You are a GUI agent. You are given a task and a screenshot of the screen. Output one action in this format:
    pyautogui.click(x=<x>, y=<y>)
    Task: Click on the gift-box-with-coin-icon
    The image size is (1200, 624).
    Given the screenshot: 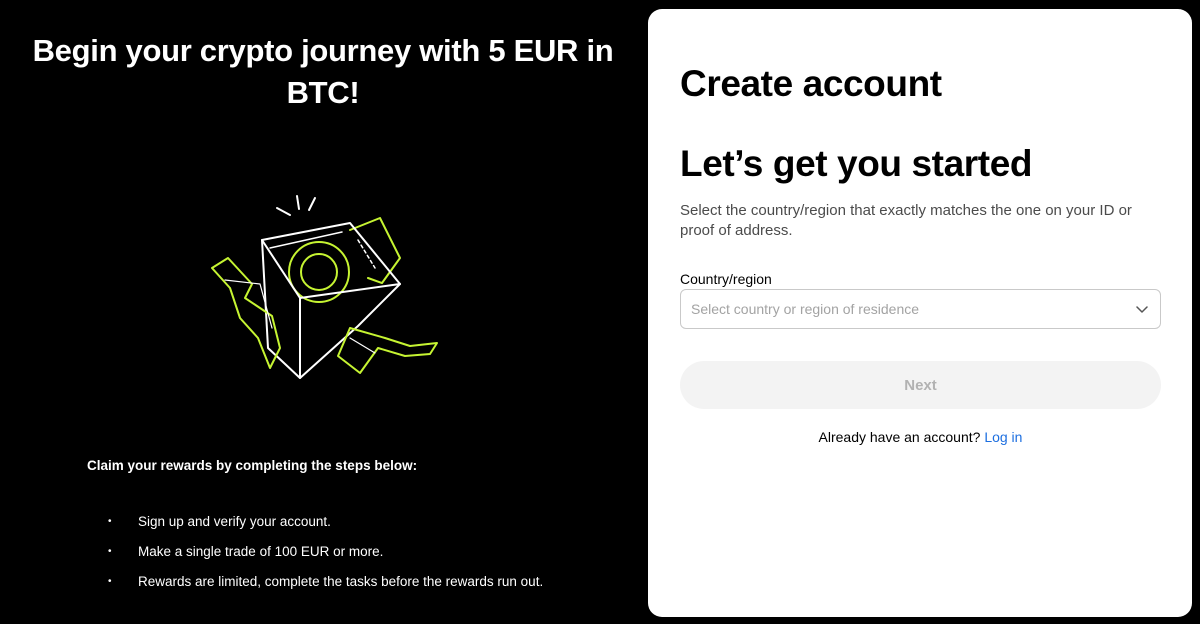 What is the action you would take?
    pyautogui.click(x=324, y=287)
    